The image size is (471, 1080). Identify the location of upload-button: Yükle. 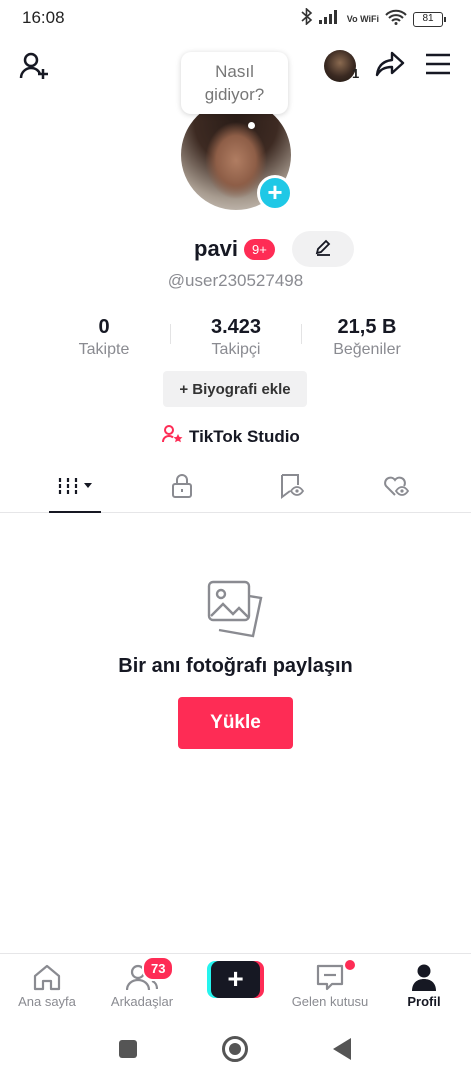
(235, 723).